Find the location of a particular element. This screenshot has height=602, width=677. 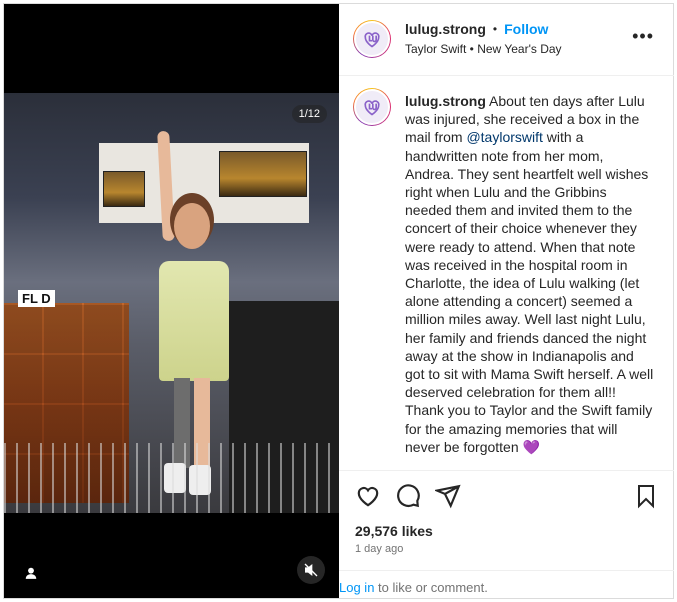

caption-avatar is located at coordinates (372, 107).